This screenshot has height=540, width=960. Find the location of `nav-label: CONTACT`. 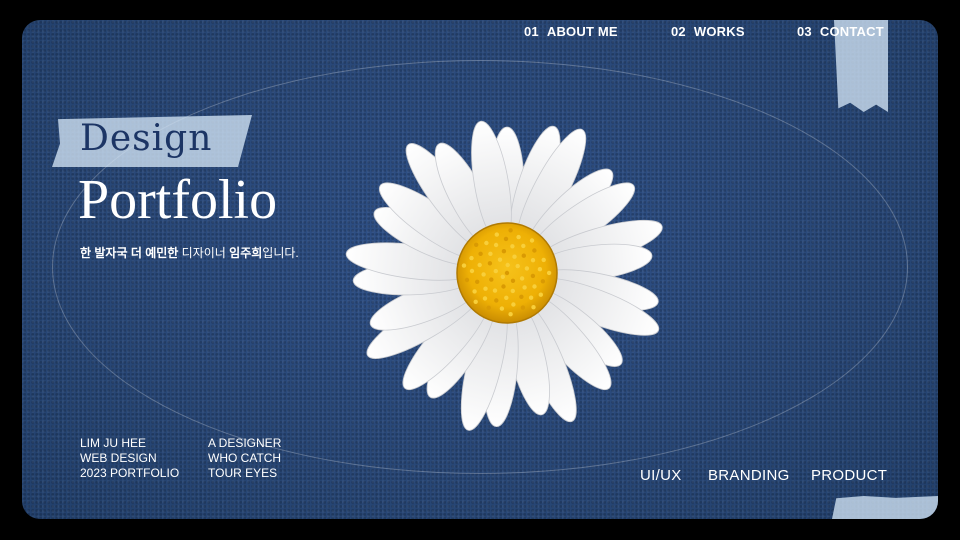

nav-label: CONTACT is located at coordinates (851, 31).